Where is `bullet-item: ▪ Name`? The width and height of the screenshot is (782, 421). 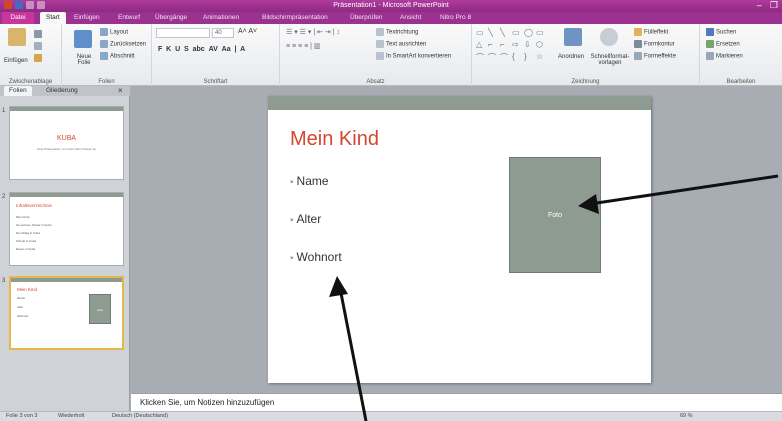 bullet-item: ▪ Name is located at coordinates (309, 181).